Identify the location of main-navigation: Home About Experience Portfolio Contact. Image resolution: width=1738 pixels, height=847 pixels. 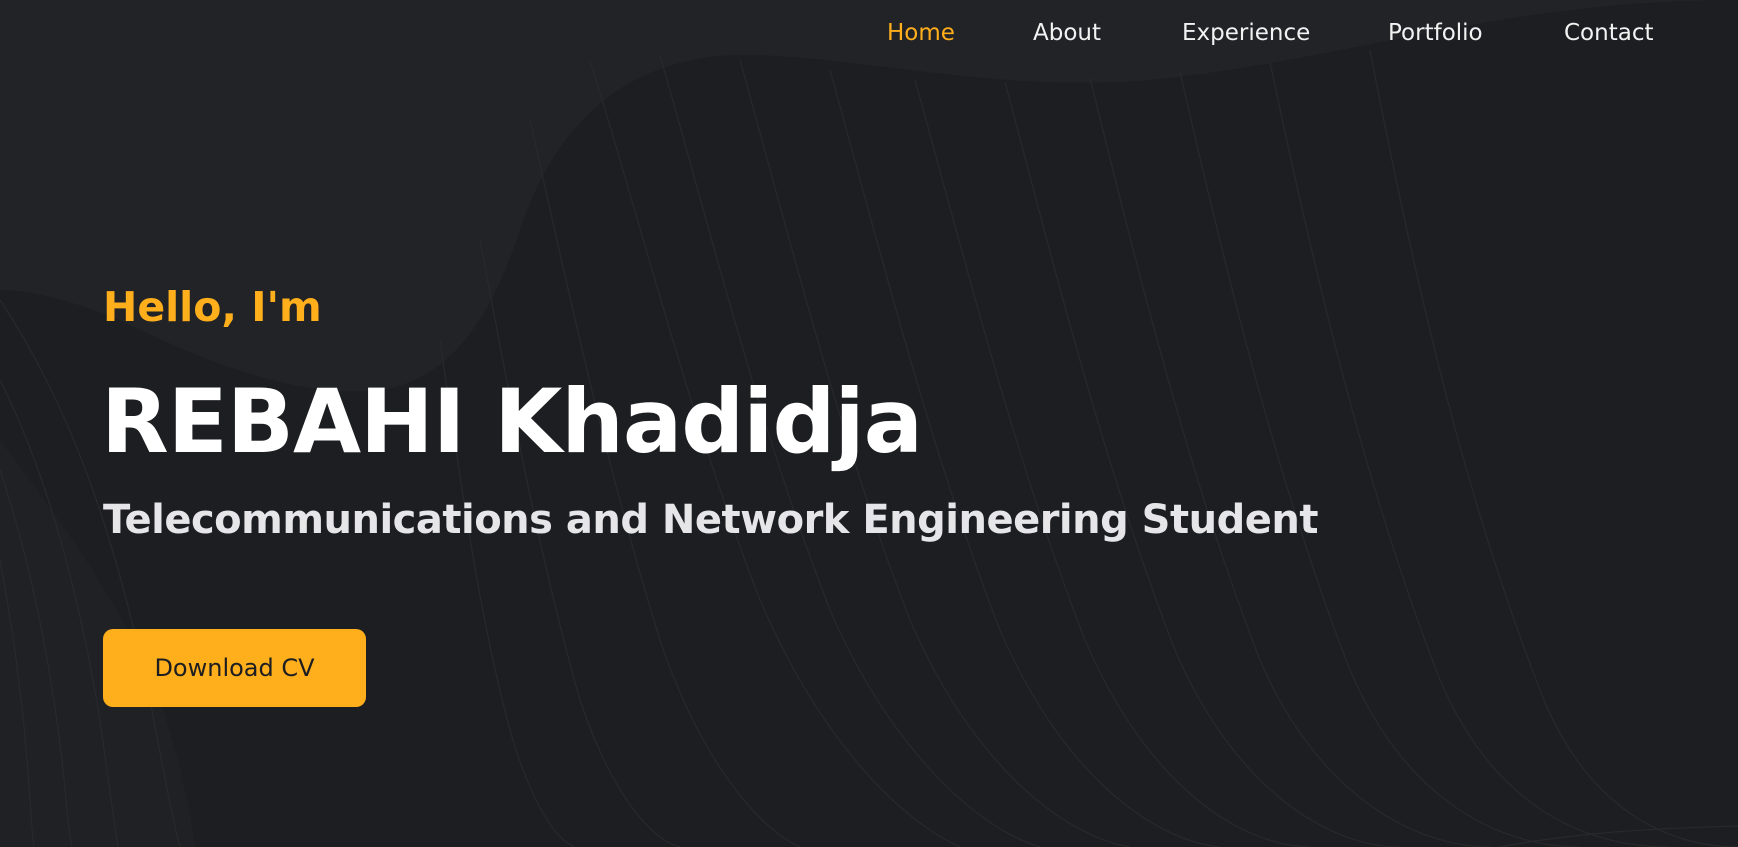
(869, 34).